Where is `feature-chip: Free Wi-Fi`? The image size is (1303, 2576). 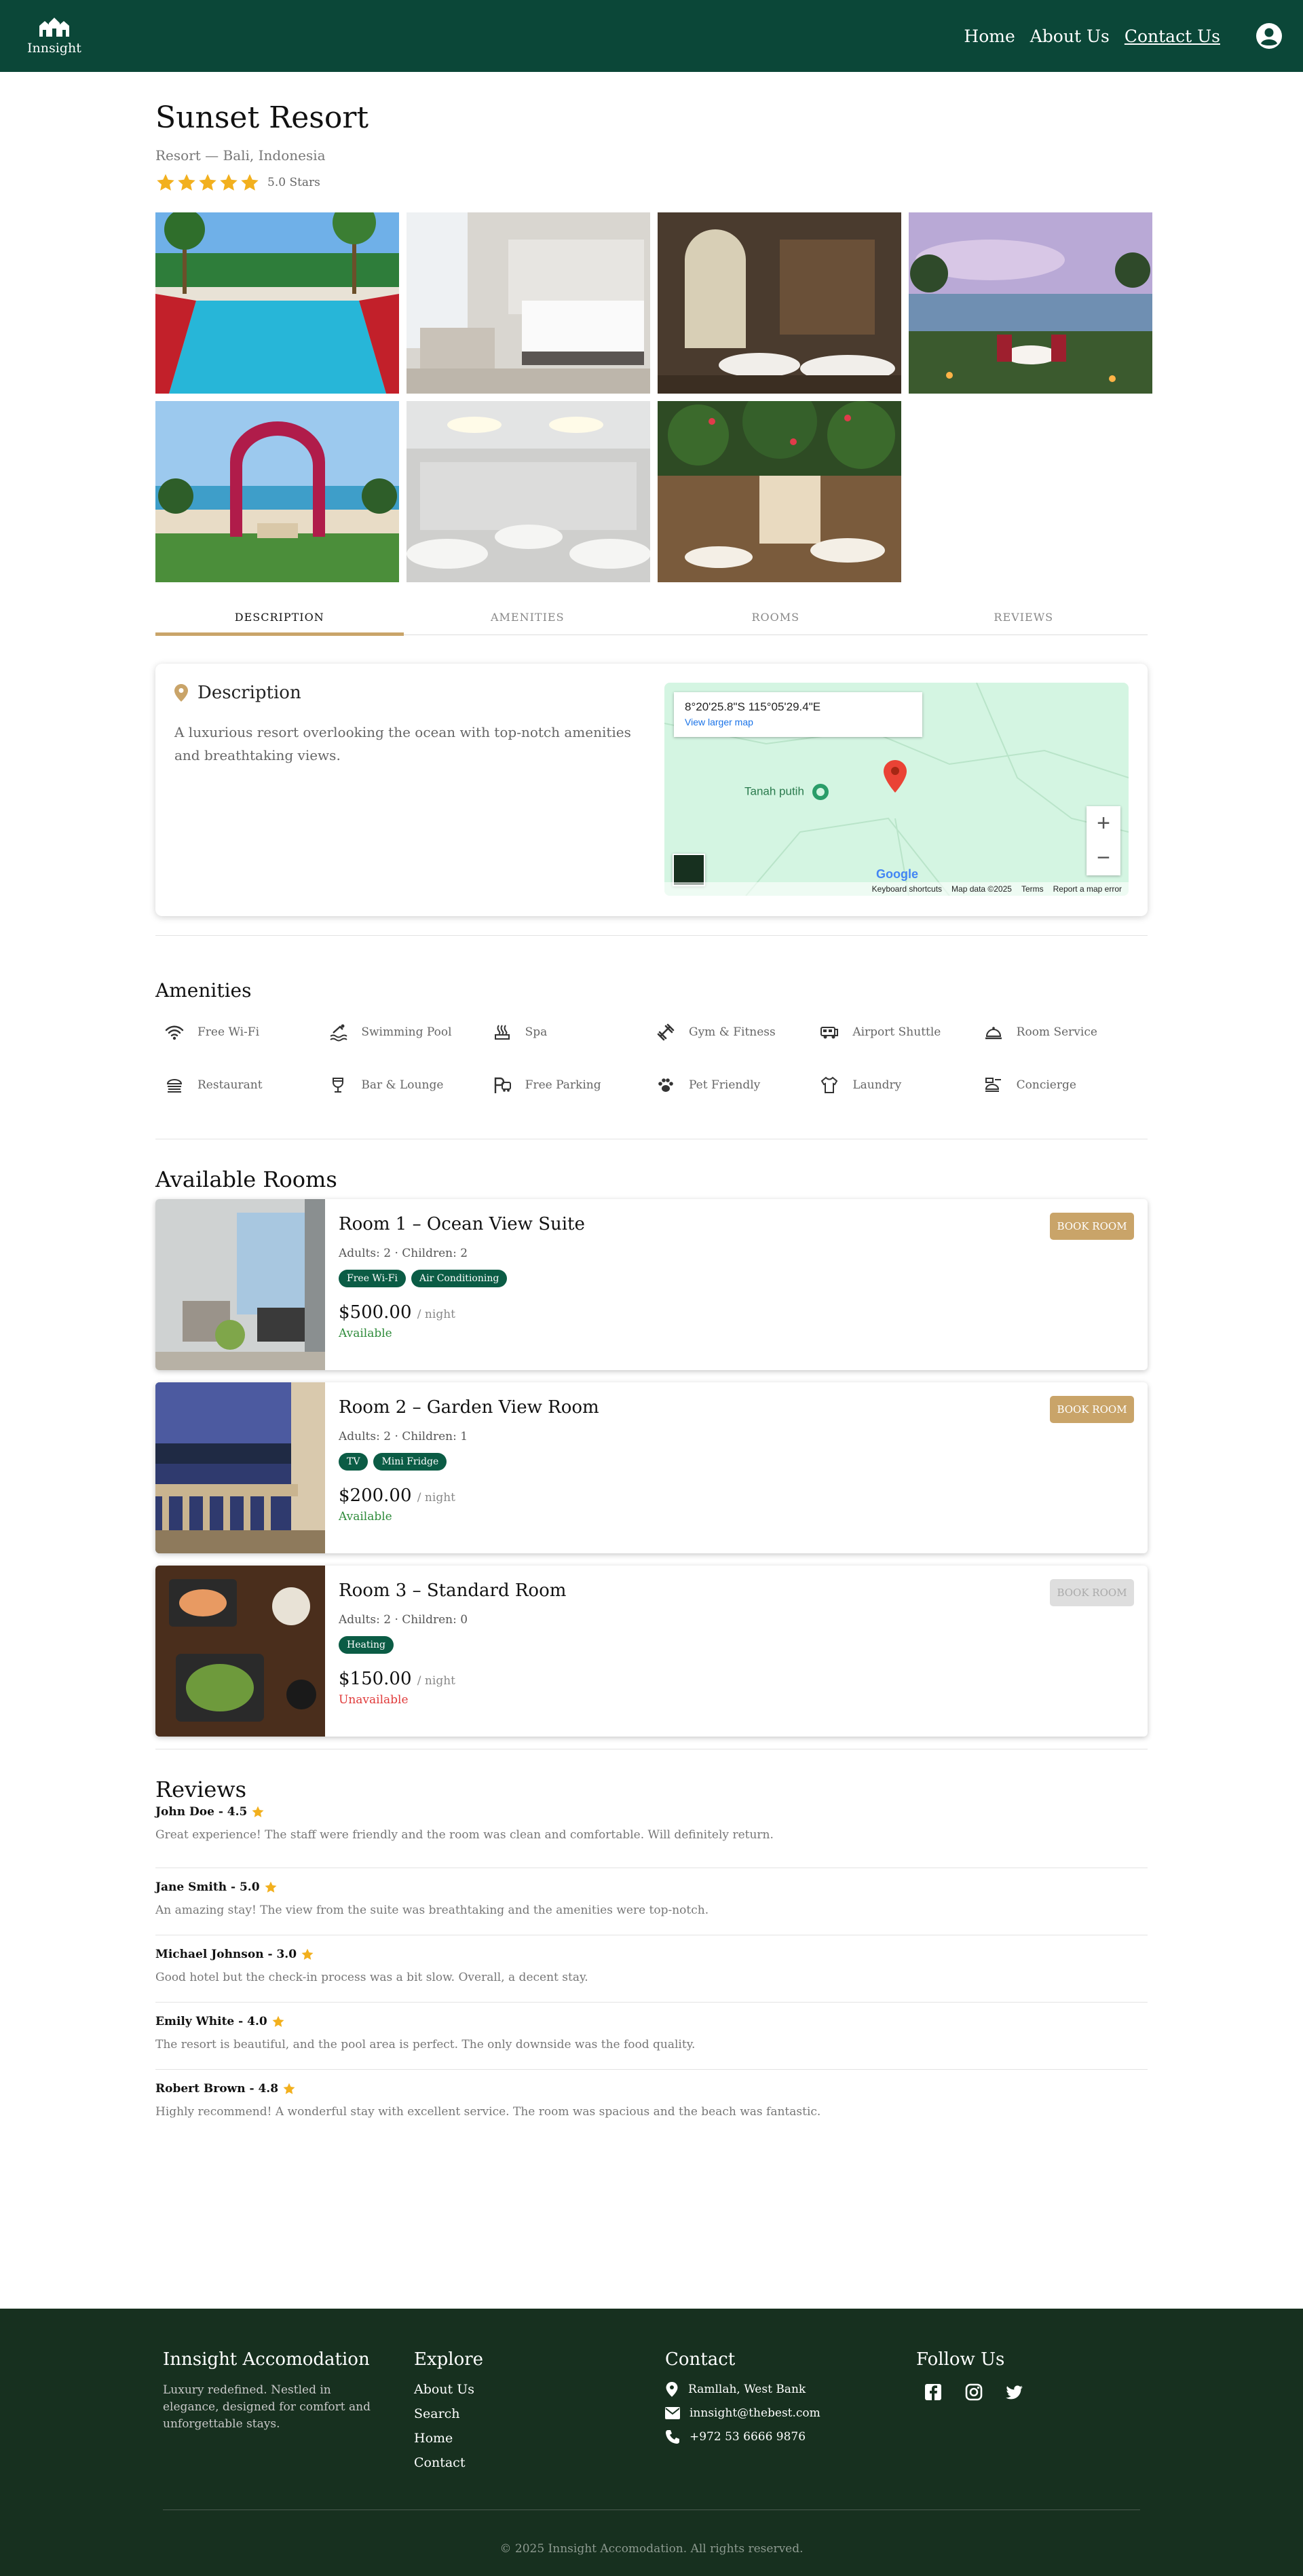
feature-chip: Free Wi-Fi is located at coordinates (372, 1278).